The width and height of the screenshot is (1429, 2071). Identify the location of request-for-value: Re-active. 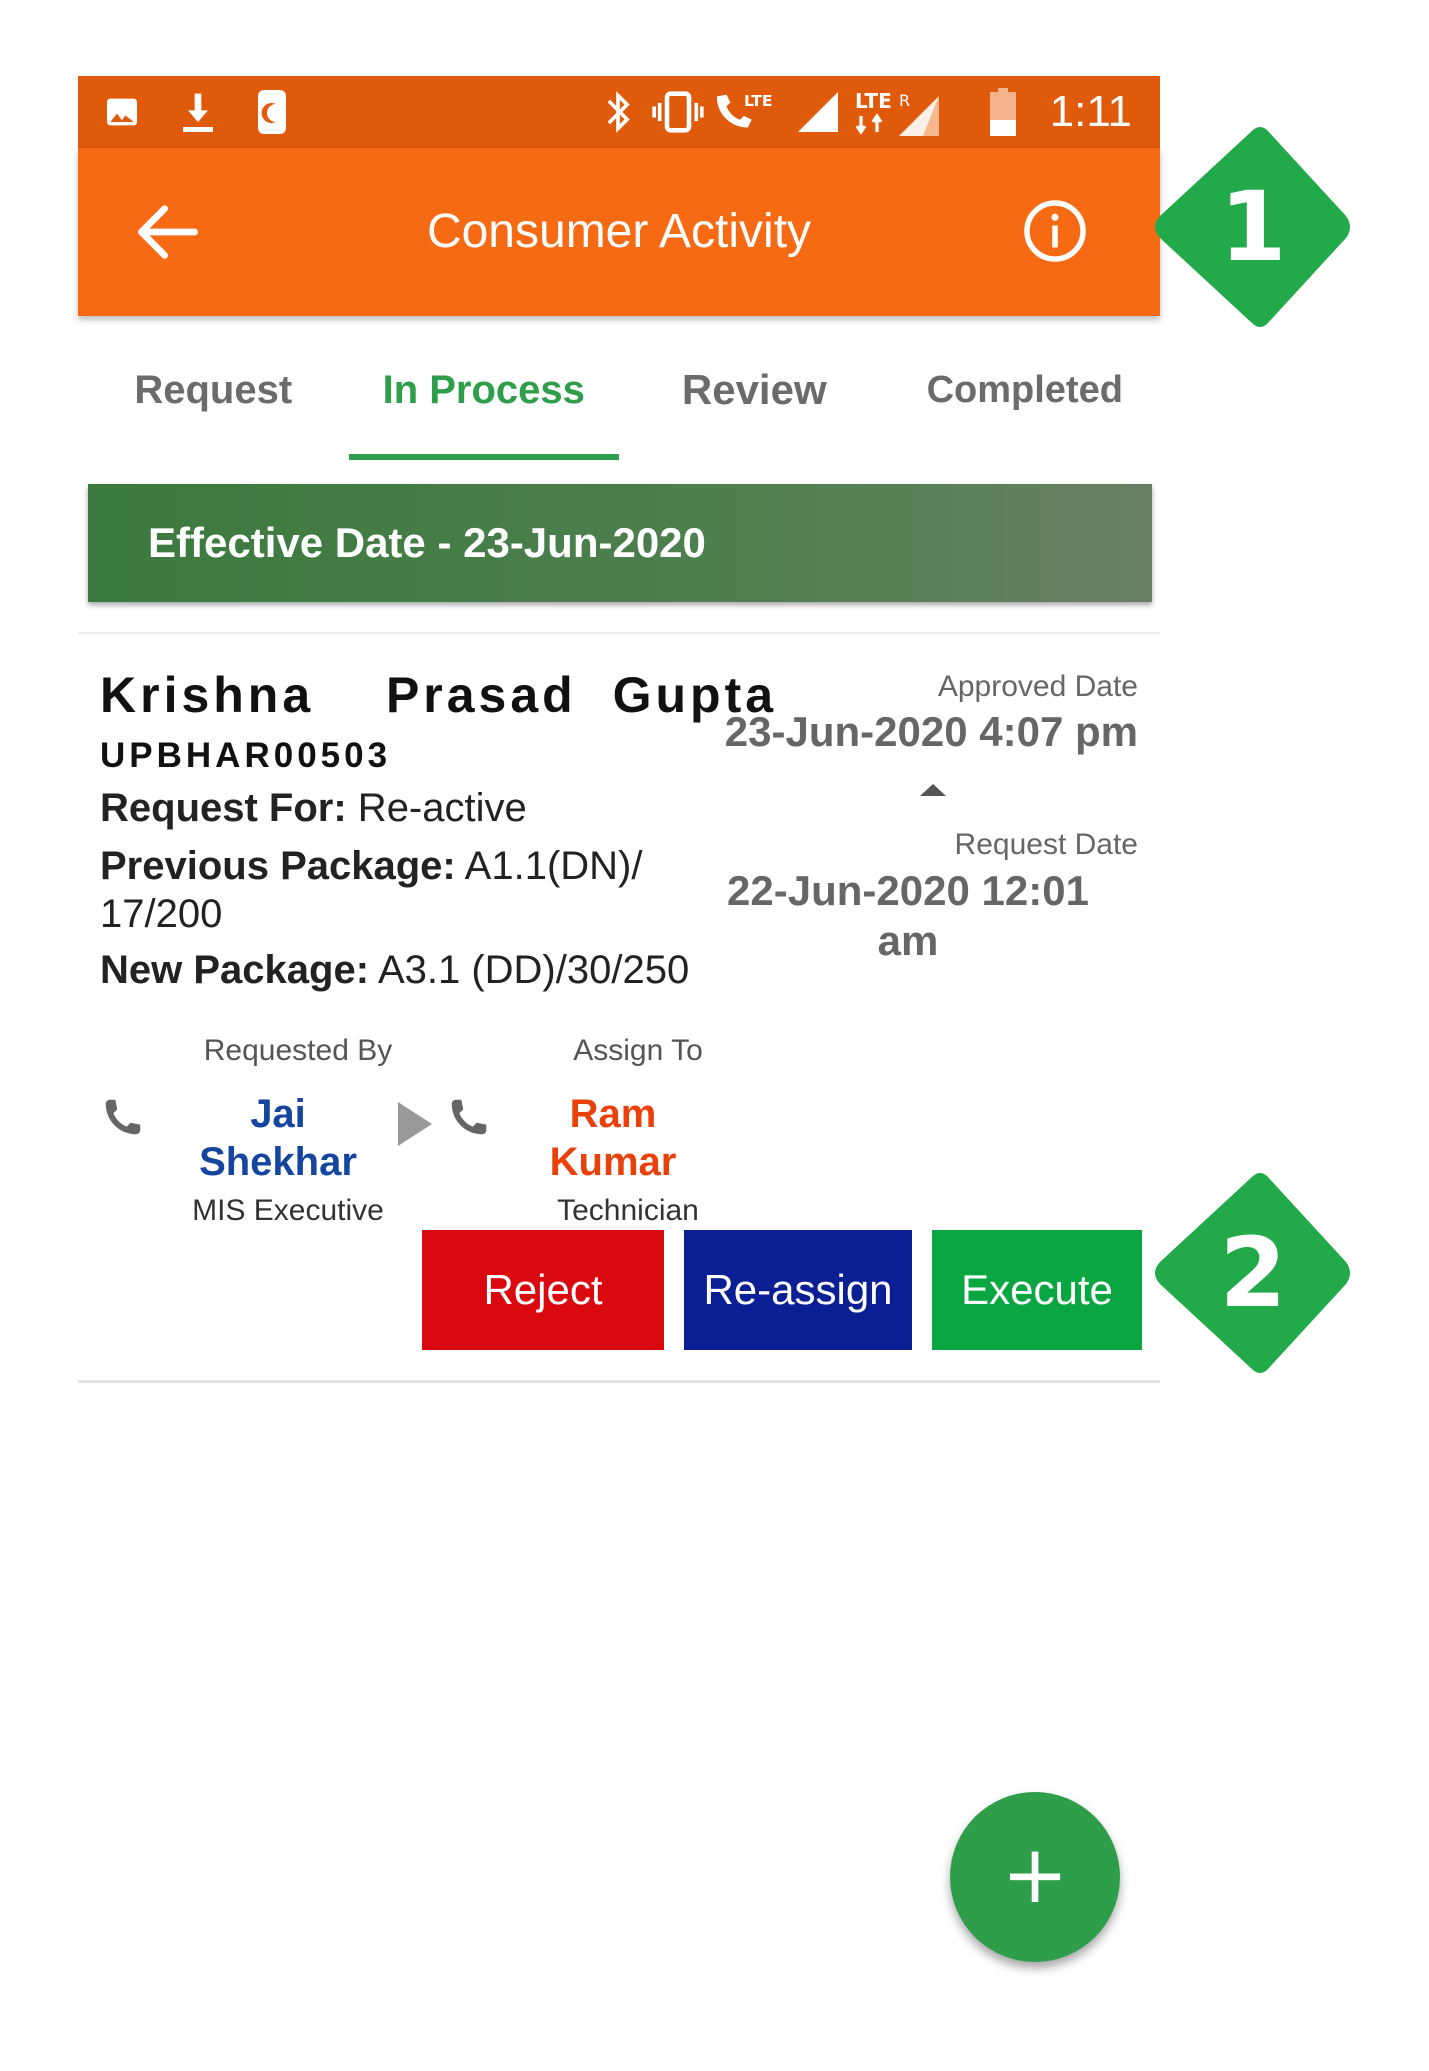
(436, 808).